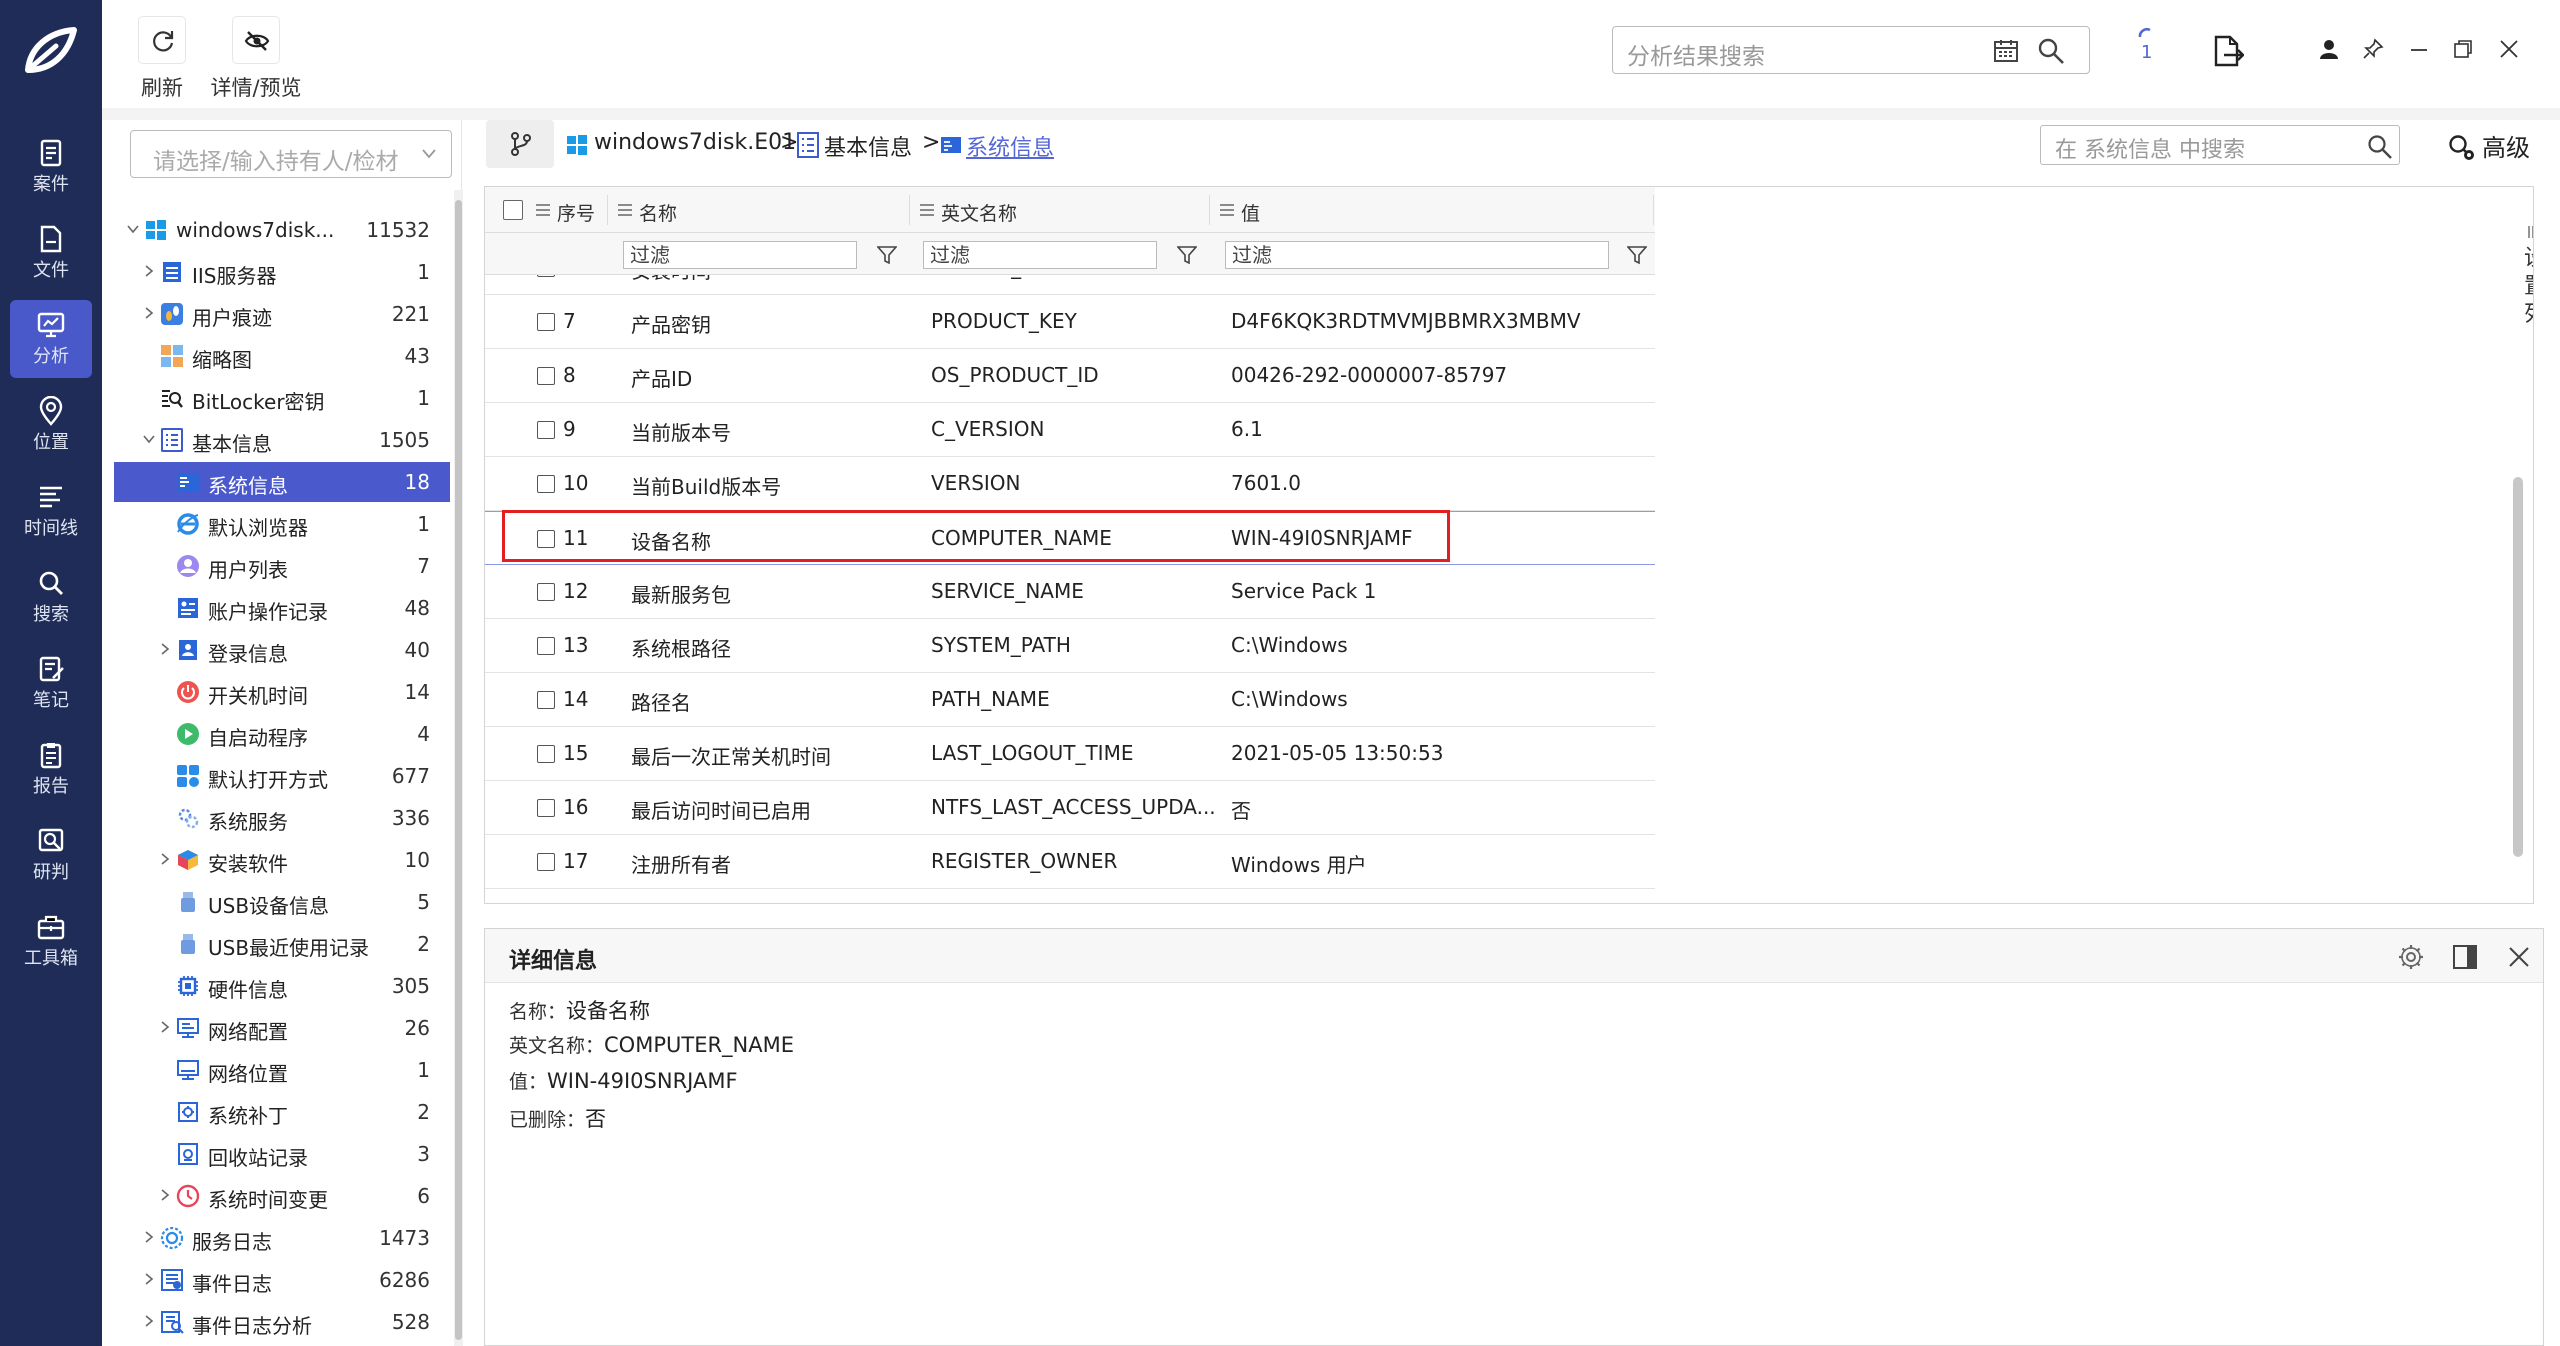  What do you see at coordinates (2220, 145) in the screenshot?
I see `table-search-input: 在 系统信息 中搜索` at bounding box center [2220, 145].